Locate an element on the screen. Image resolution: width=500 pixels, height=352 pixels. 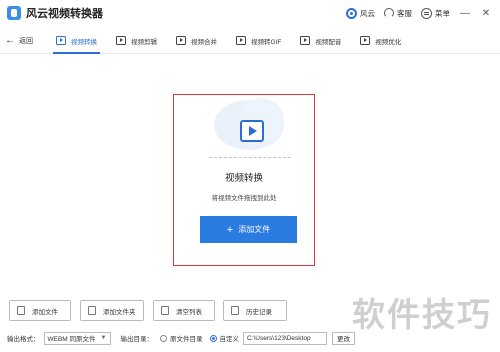
drop-zone-hint: 将视频文件拖拽到此处 is located at coordinates (244, 198).